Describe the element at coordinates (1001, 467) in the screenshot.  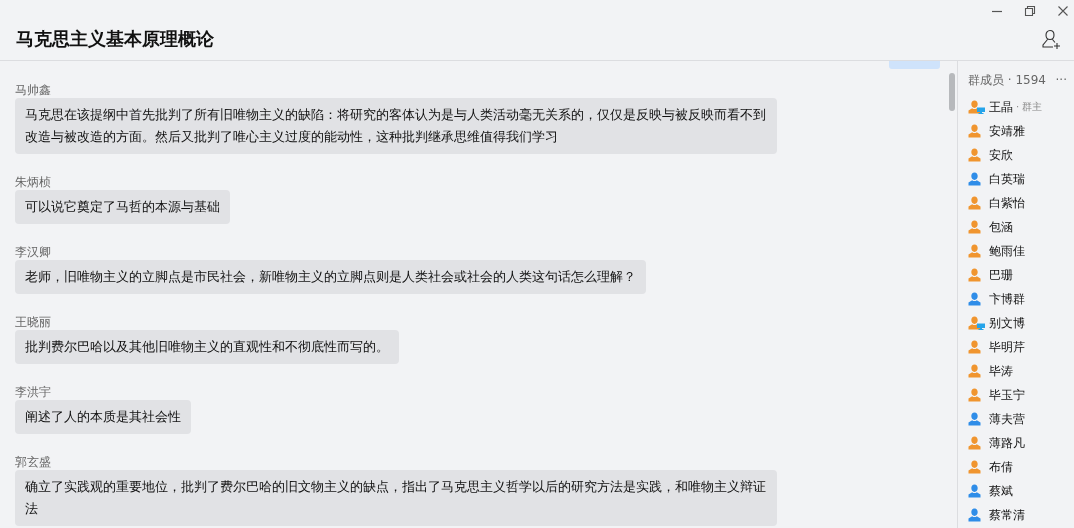
I see `member-name: 布倩` at that location.